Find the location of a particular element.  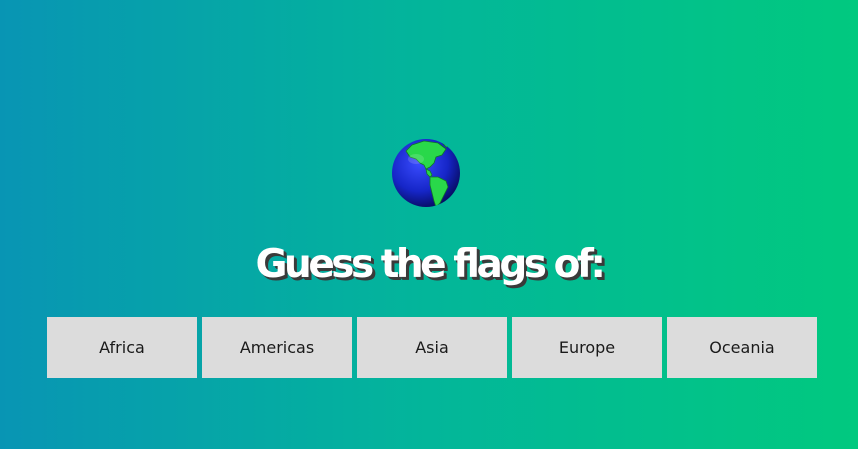

region-button-oceania: Oceania is located at coordinates (742, 347).